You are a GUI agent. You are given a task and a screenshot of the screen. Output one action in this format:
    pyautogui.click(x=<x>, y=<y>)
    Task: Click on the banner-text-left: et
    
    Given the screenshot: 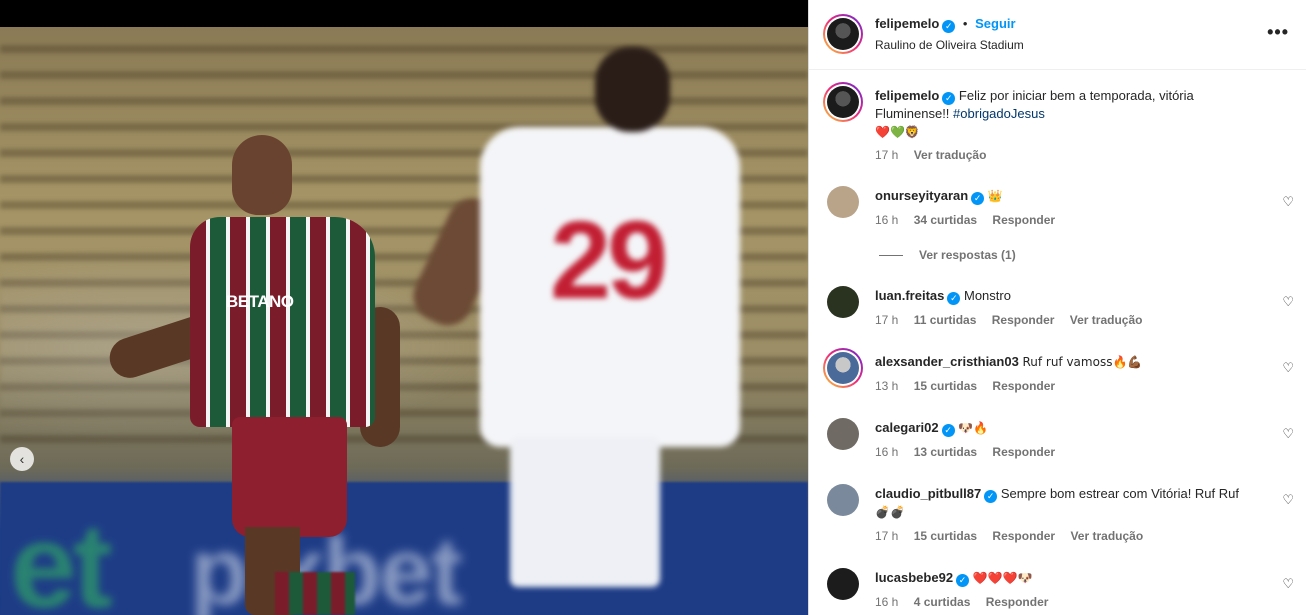 What is the action you would take?
    pyautogui.click(x=61, y=557)
    